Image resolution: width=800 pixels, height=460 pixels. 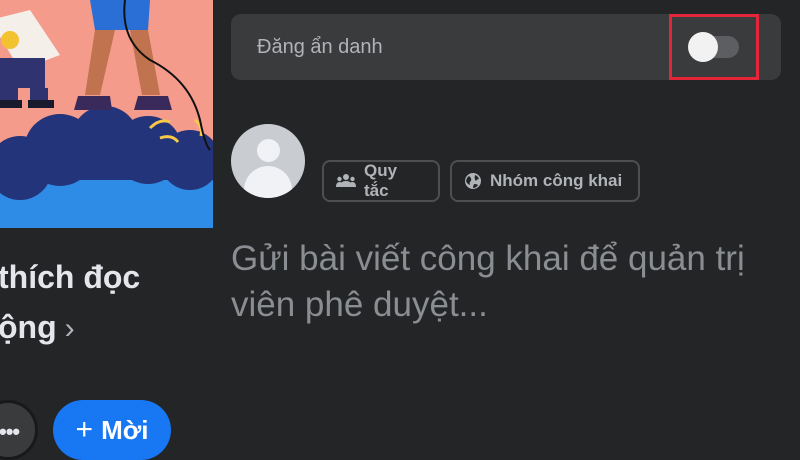 I want to click on more-dots-icon: •••, so click(x=10, y=431).